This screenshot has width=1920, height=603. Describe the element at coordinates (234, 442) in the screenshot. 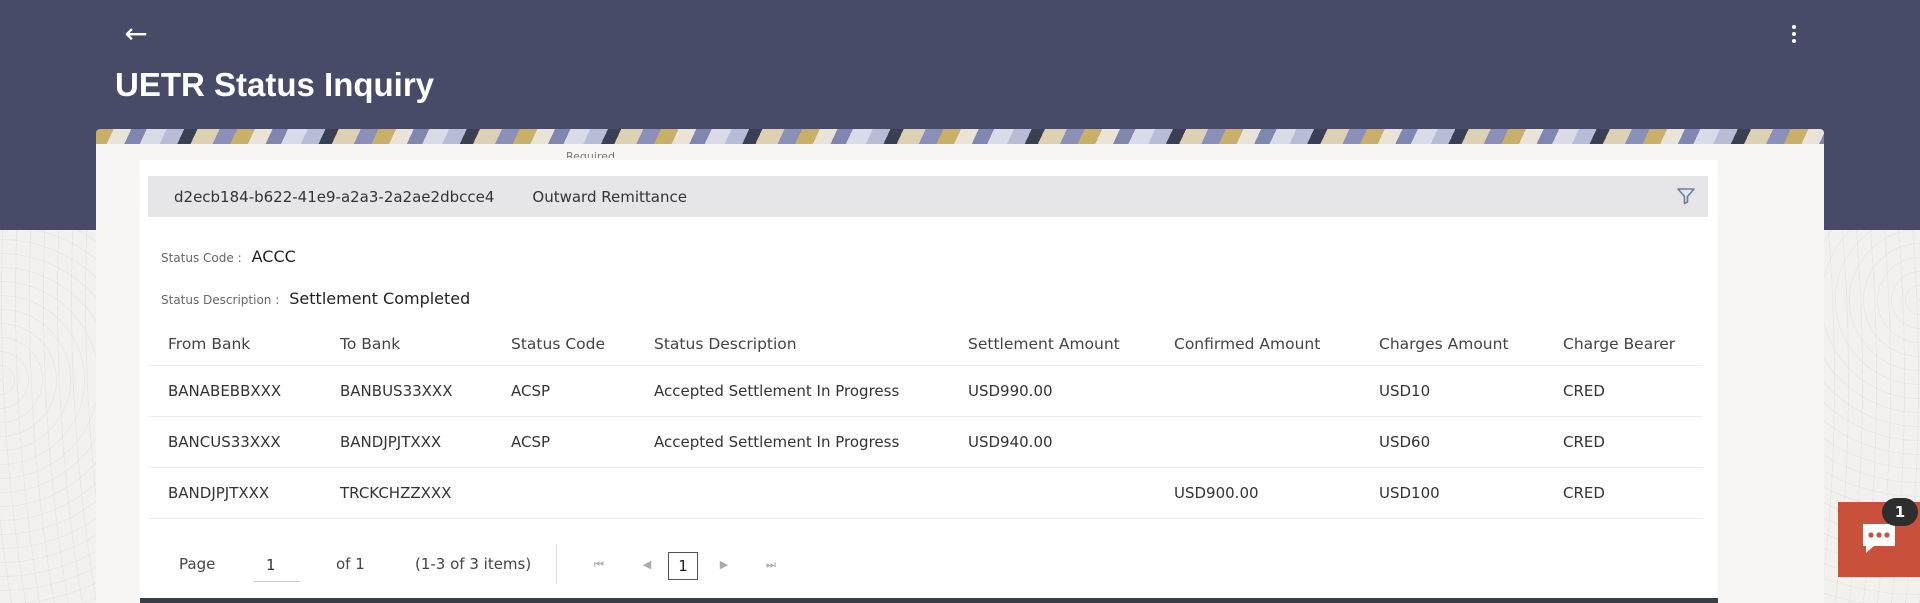

I see `table-cell: BANCUS33XXX` at that location.